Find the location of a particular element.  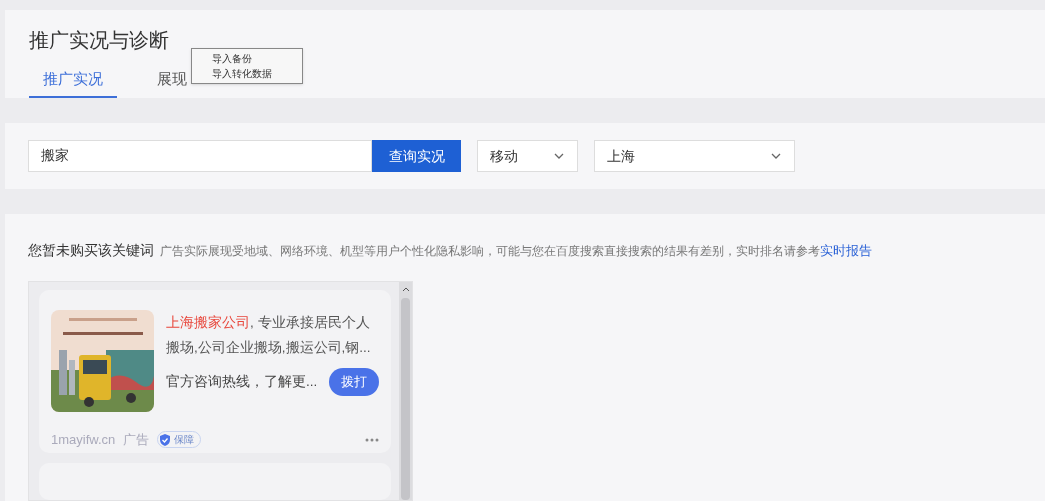

menu-item: 导入转化数据 is located at coordinates (257, 73).